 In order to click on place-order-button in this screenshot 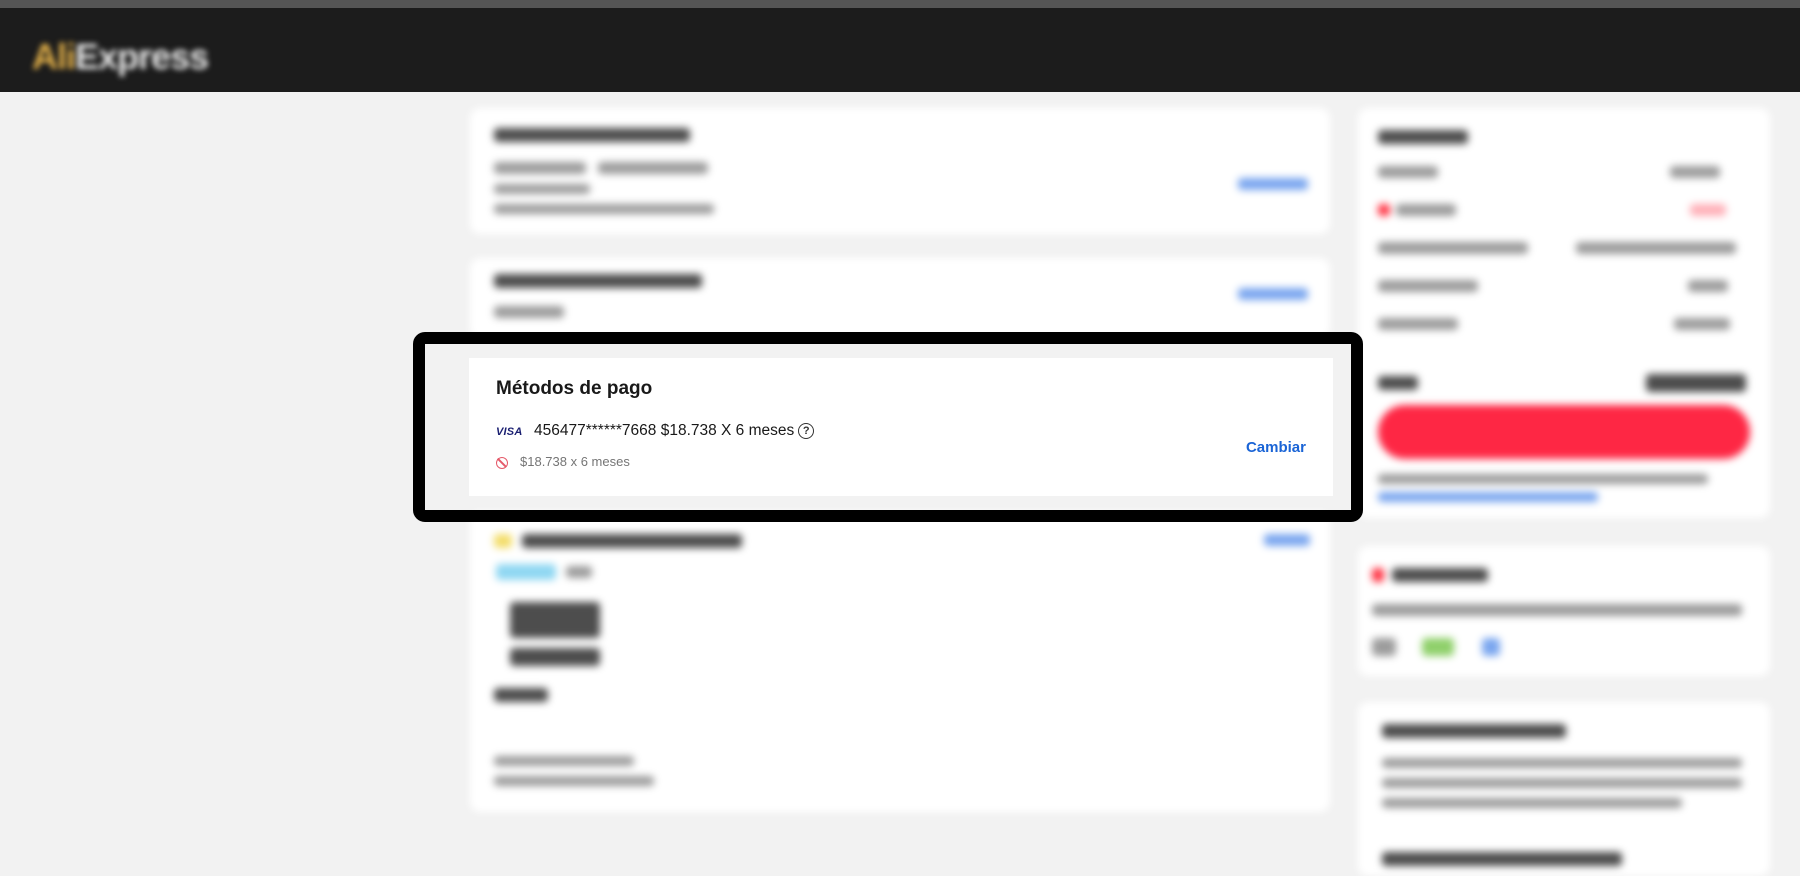, I will do `click(1564, 432)`.